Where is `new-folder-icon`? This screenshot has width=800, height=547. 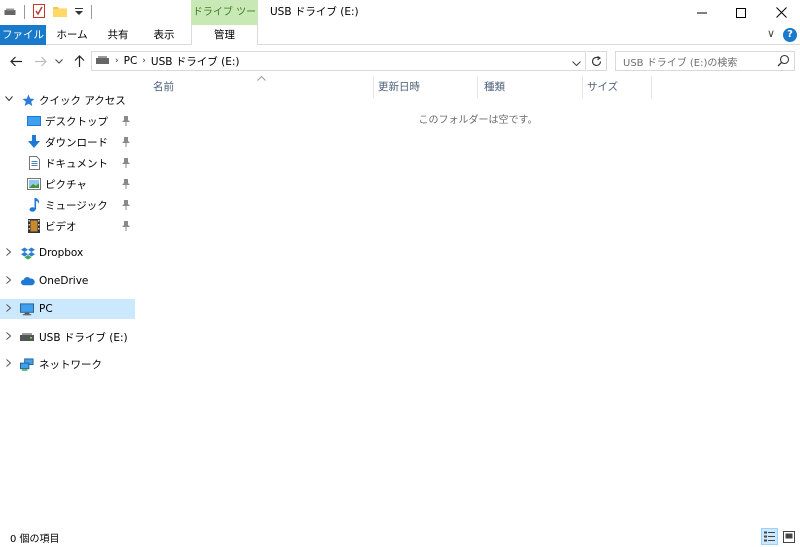
new-folder-icon is located at coordinates (60, 12).